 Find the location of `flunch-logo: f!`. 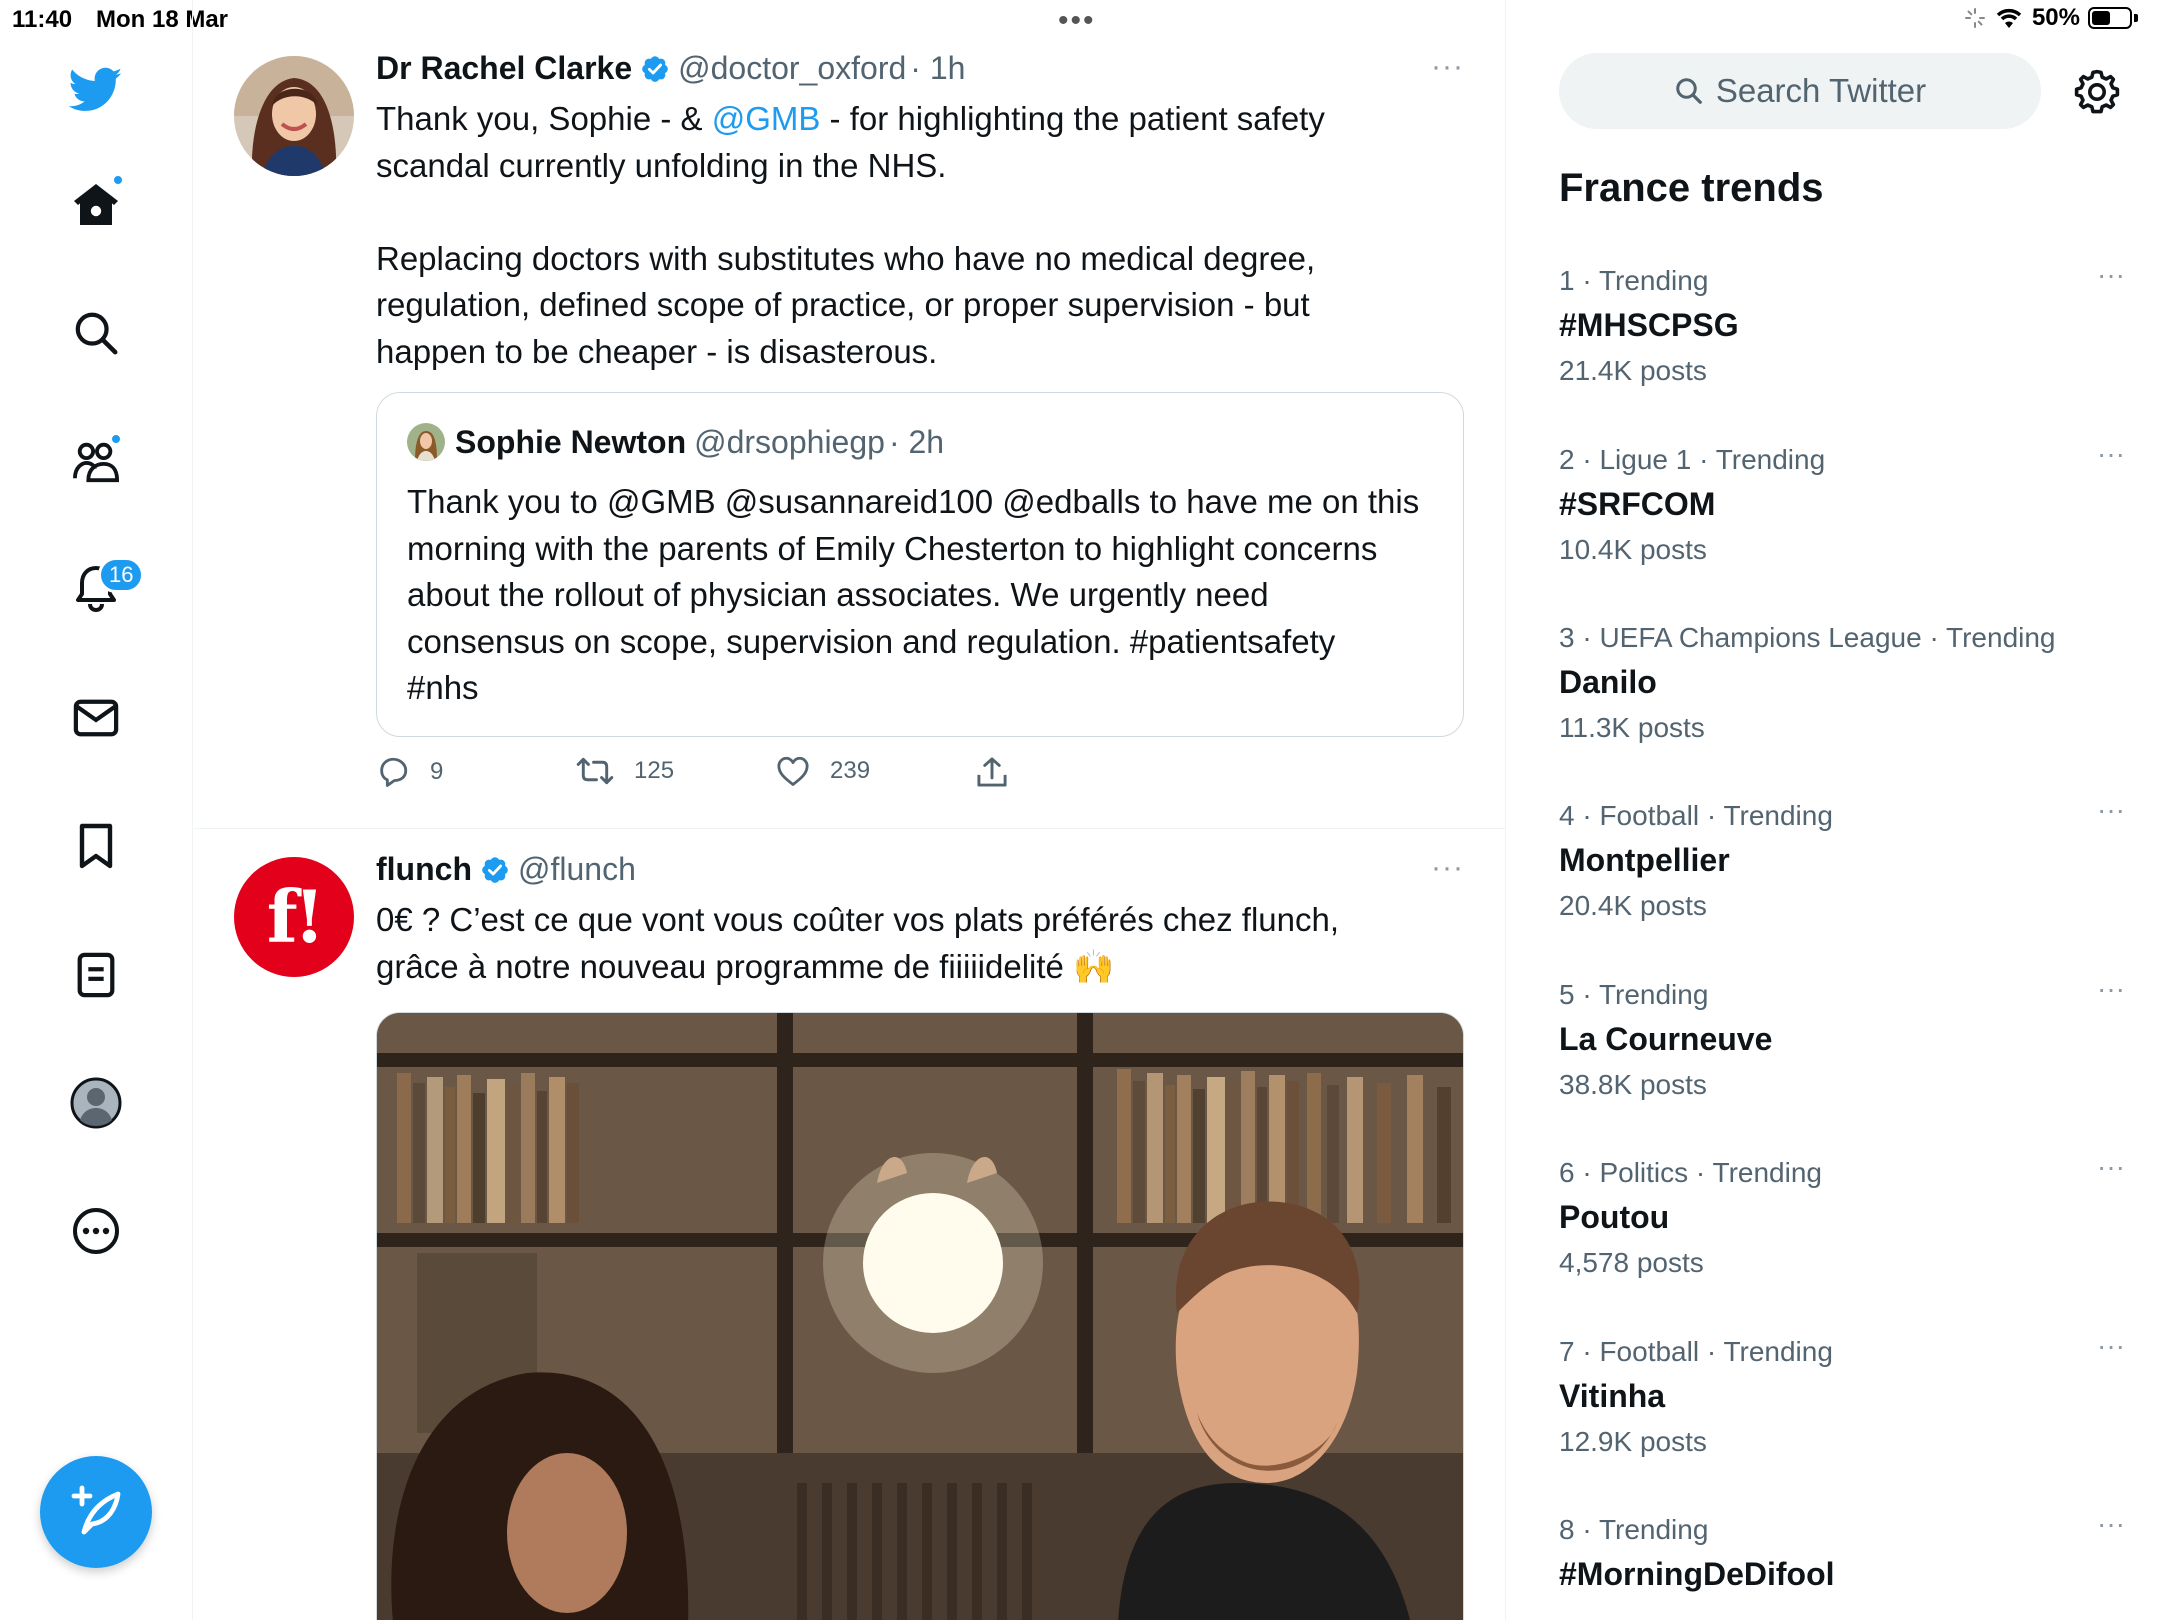

flunch-logo: f! is located at coordinates (294, 917).